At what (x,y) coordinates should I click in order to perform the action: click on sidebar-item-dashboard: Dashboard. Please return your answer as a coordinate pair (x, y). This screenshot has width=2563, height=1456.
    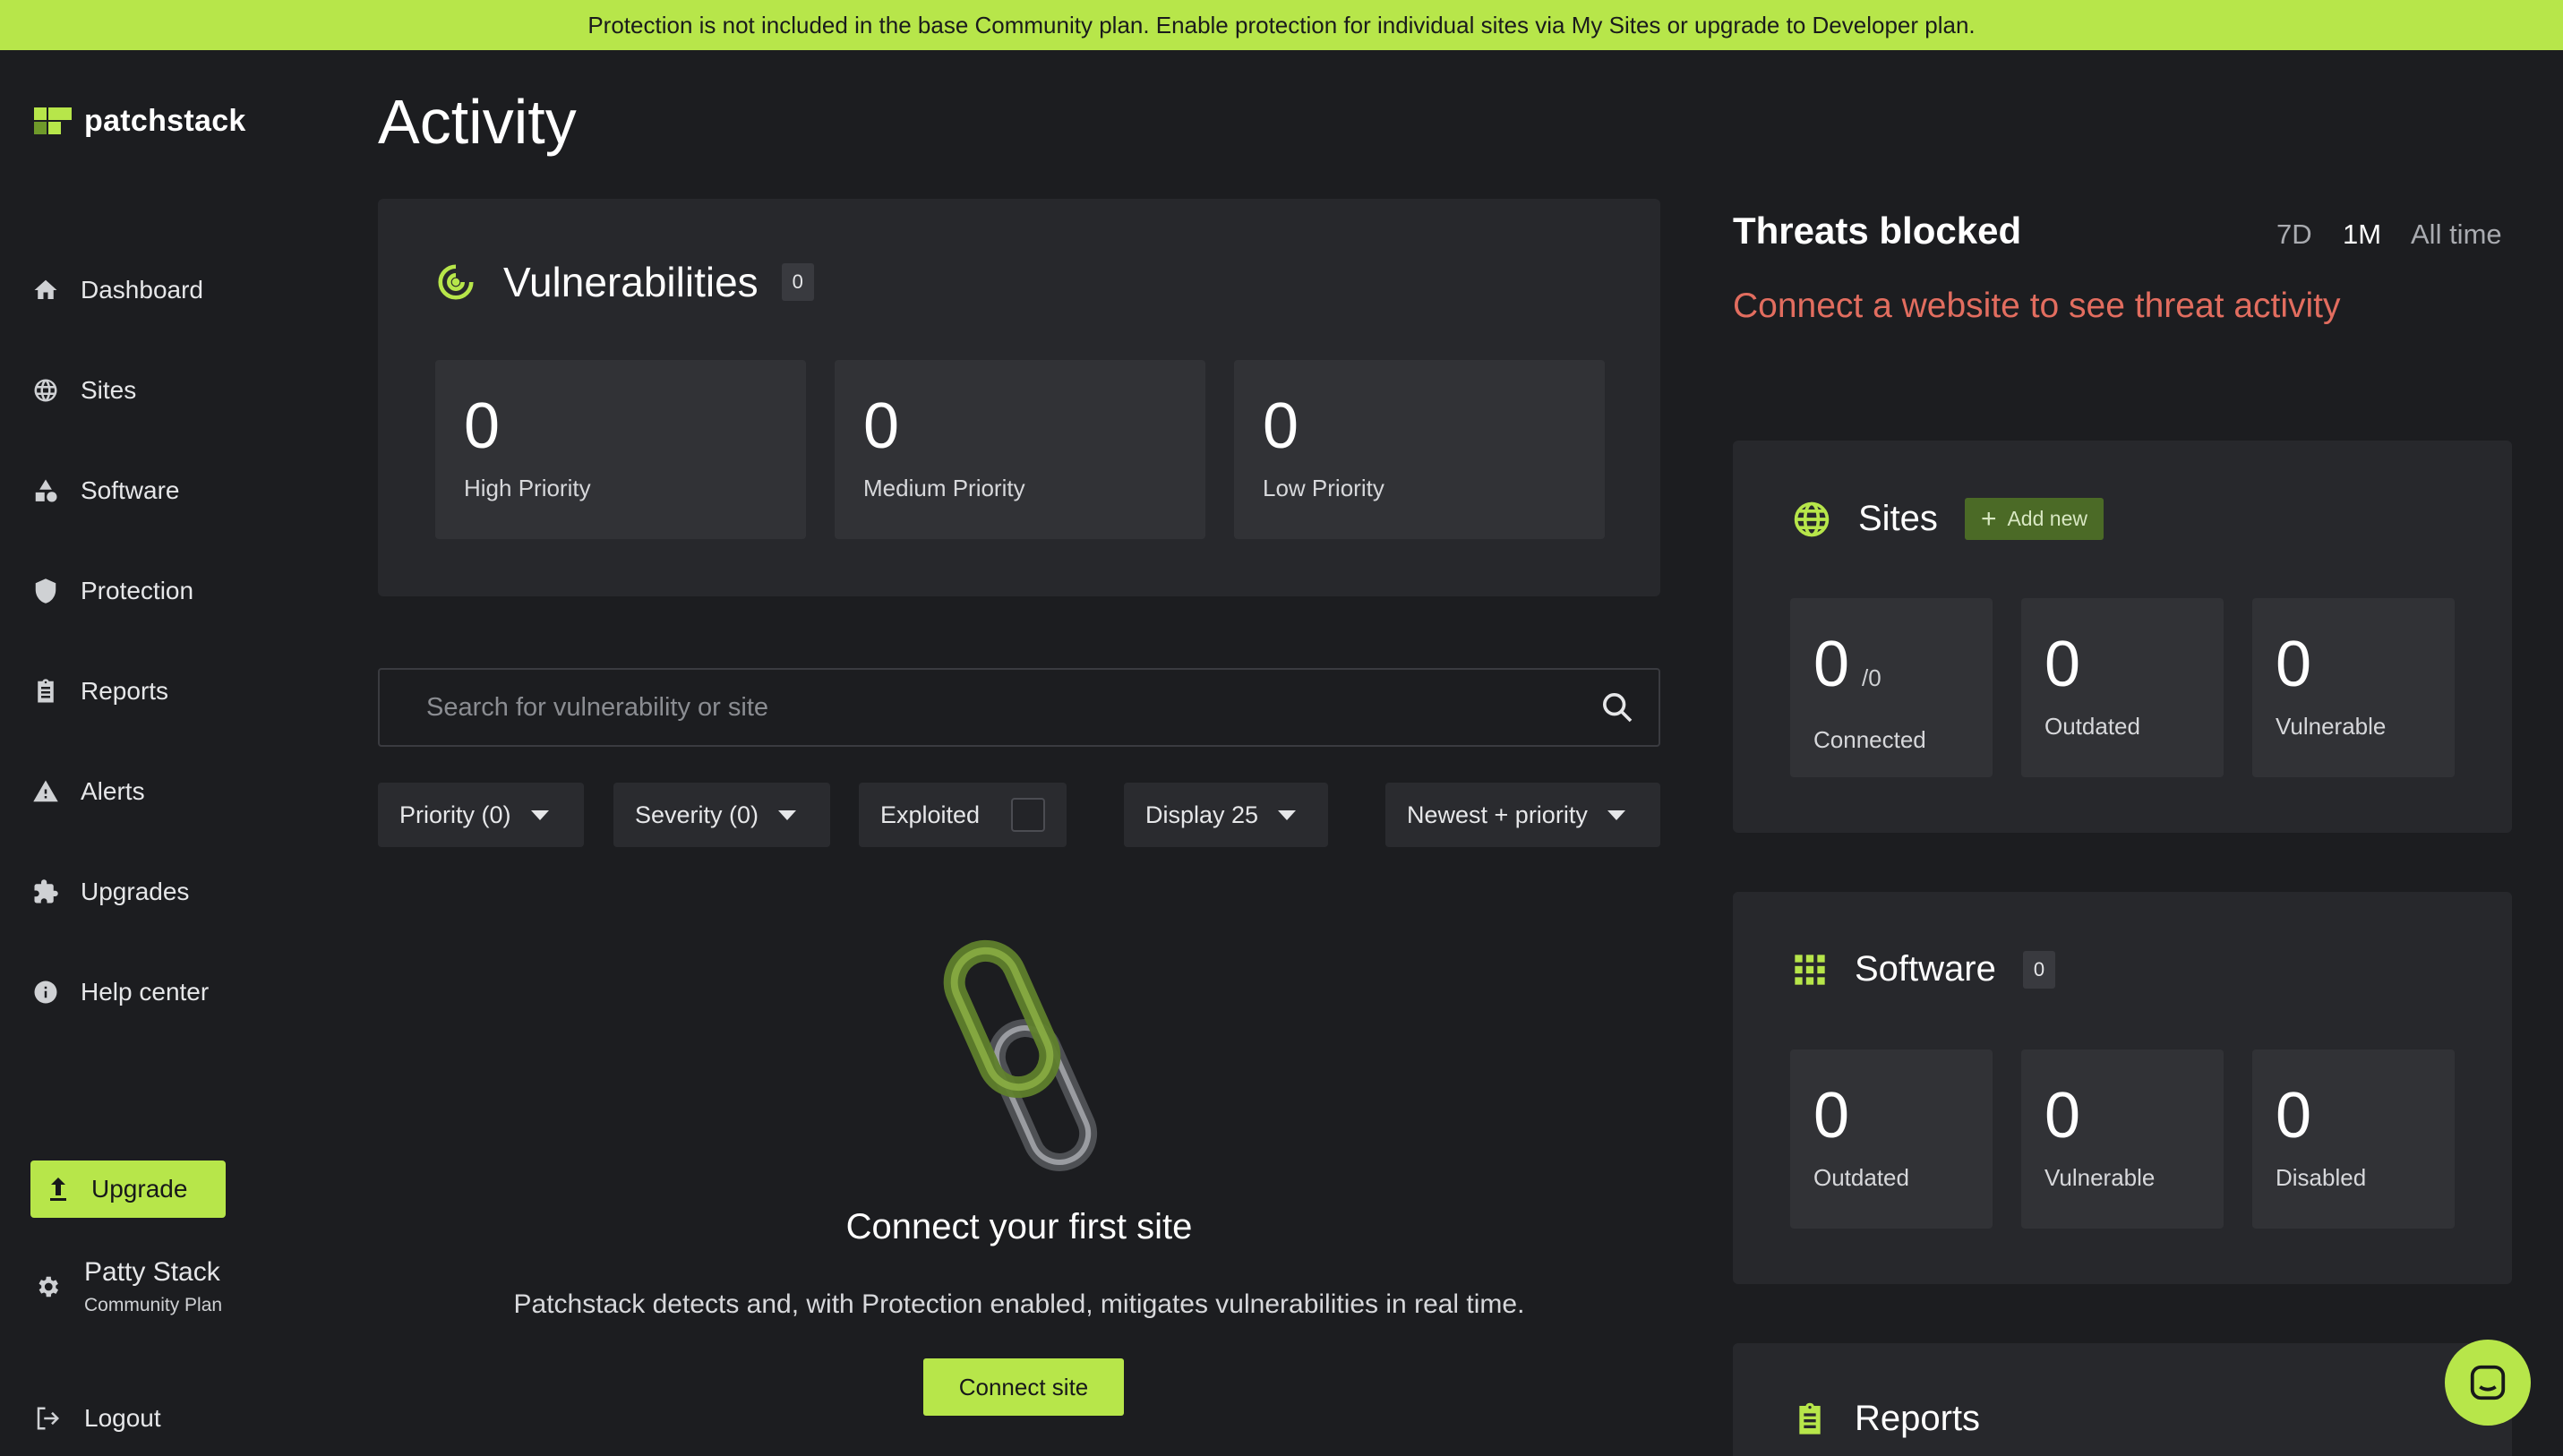
    Looking at the image, I should click on (175, 290).